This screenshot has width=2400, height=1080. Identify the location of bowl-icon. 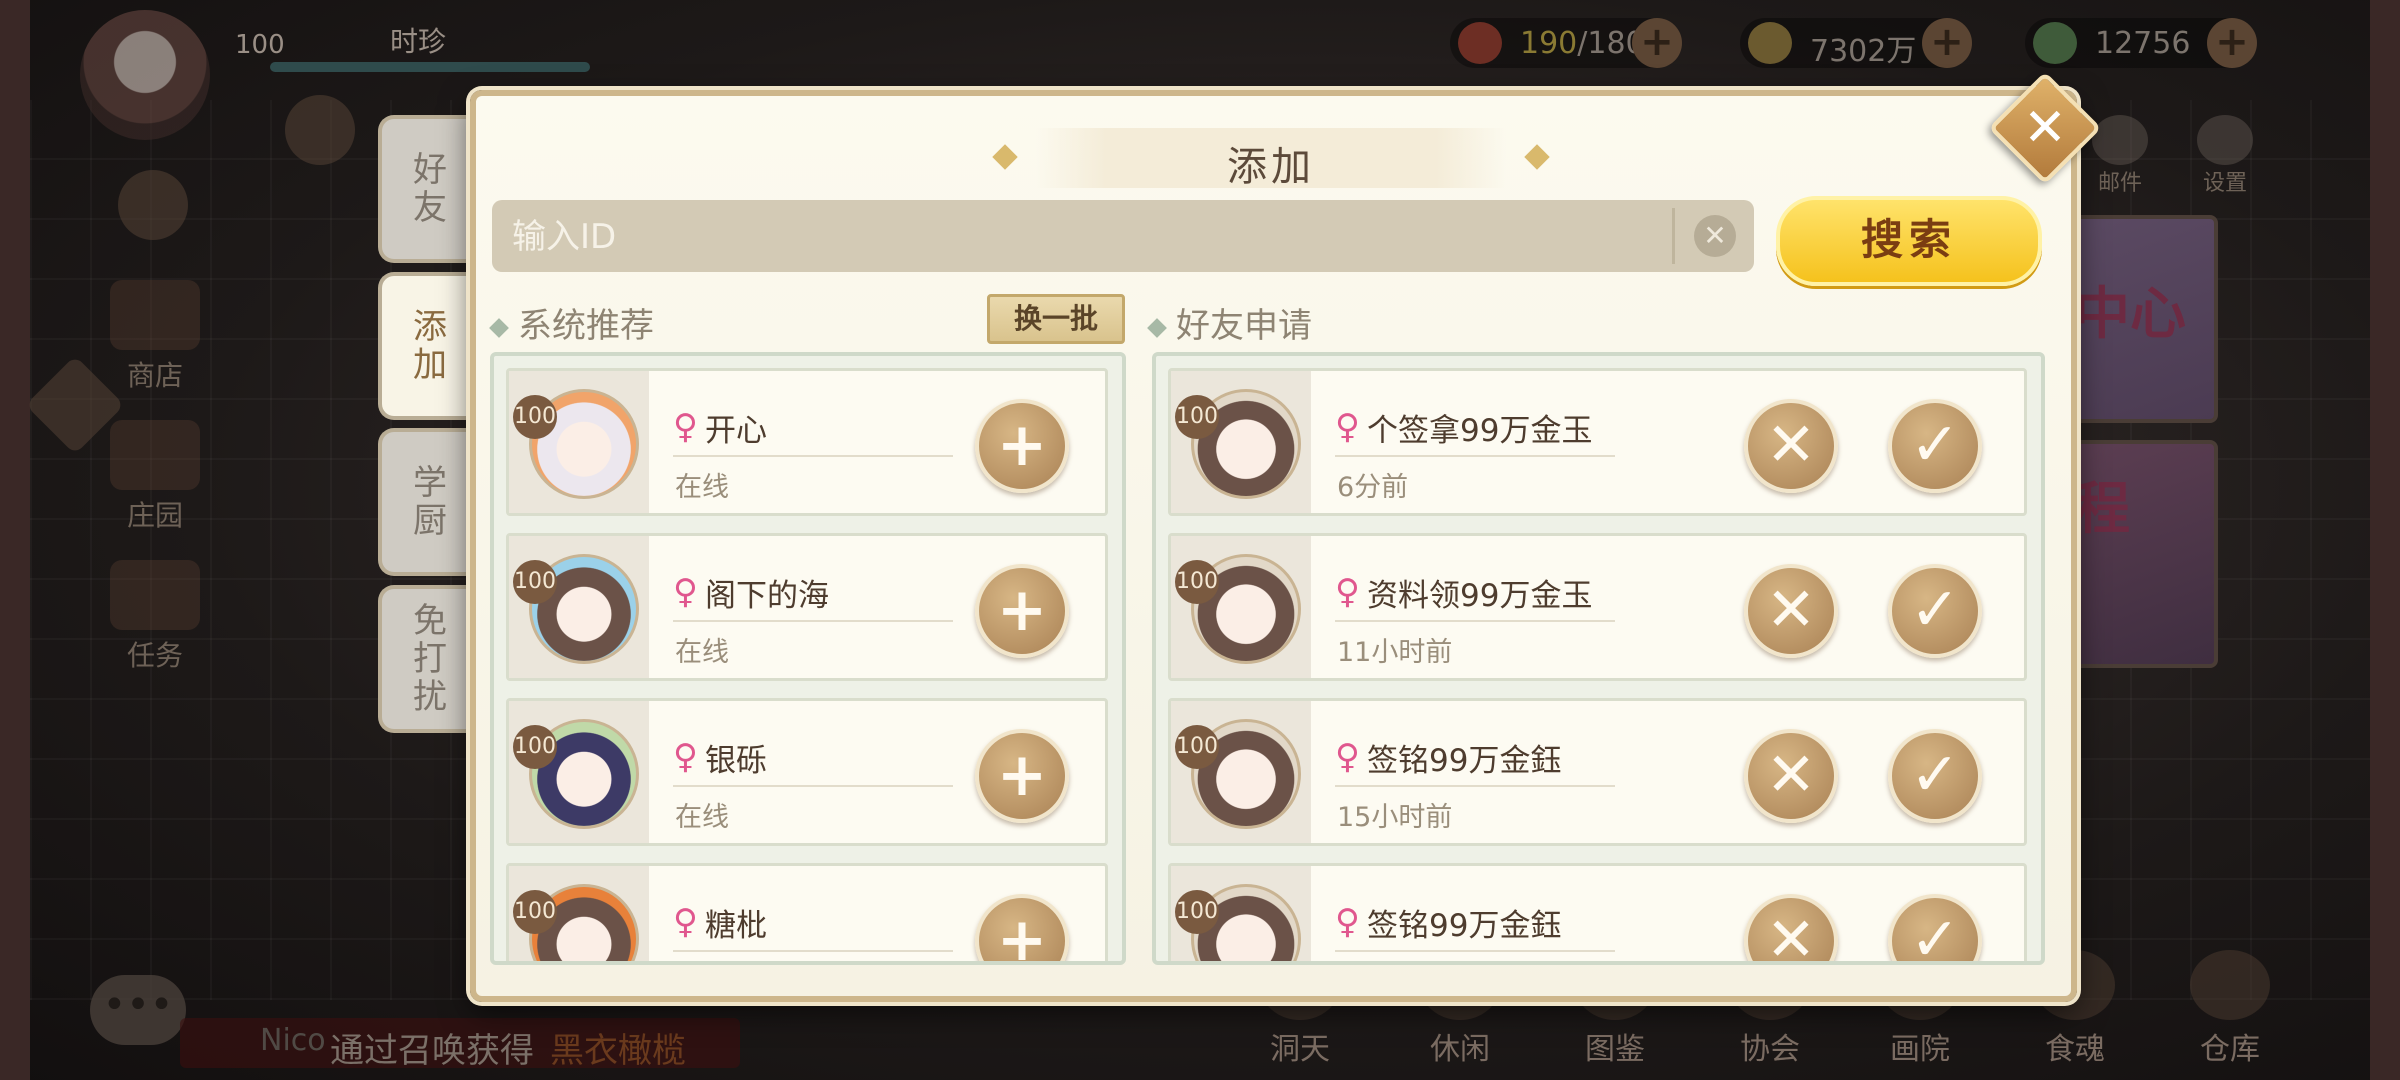
(1480, 43).